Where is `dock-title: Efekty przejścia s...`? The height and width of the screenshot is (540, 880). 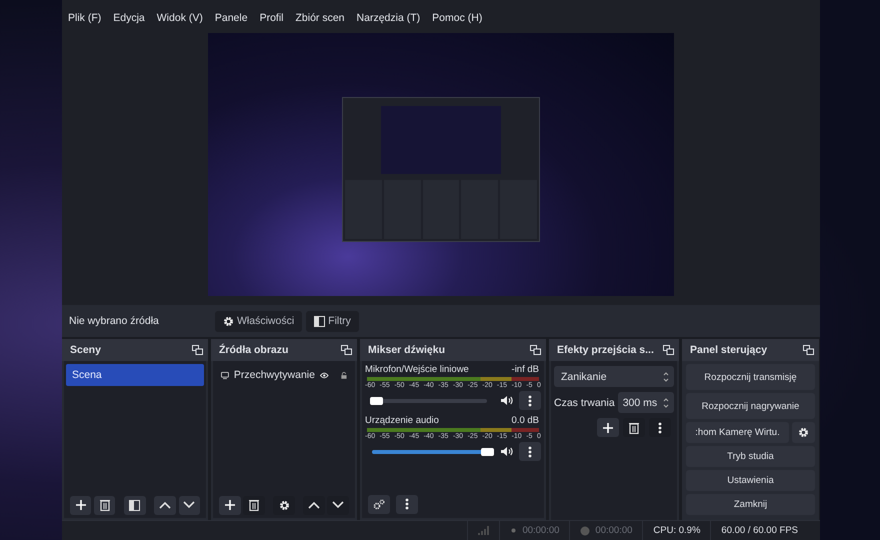
dock-title: Efekty przejścia s... is located at coordinates (605, 350).